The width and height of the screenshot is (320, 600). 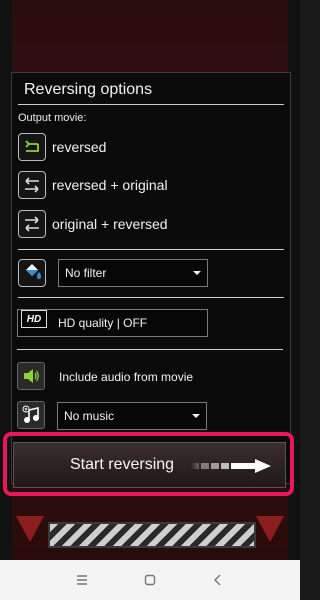 I want to click on option-original-plus-reversed-label: original + reversed, so click(x=110, y=224).